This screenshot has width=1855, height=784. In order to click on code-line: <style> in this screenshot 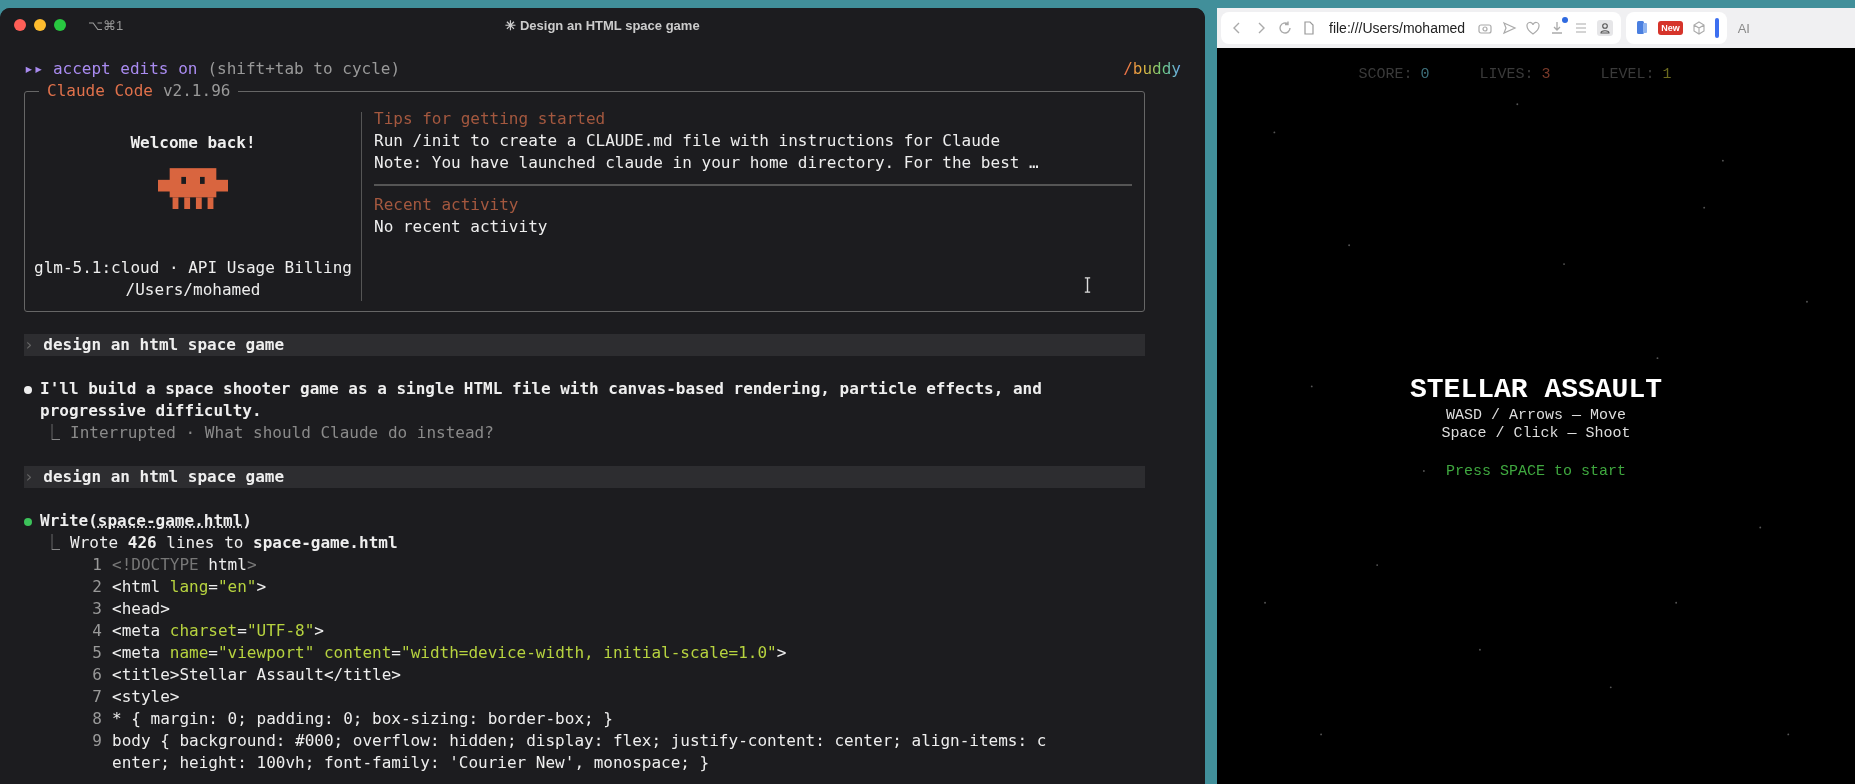, I will do `click(146, 697)`.